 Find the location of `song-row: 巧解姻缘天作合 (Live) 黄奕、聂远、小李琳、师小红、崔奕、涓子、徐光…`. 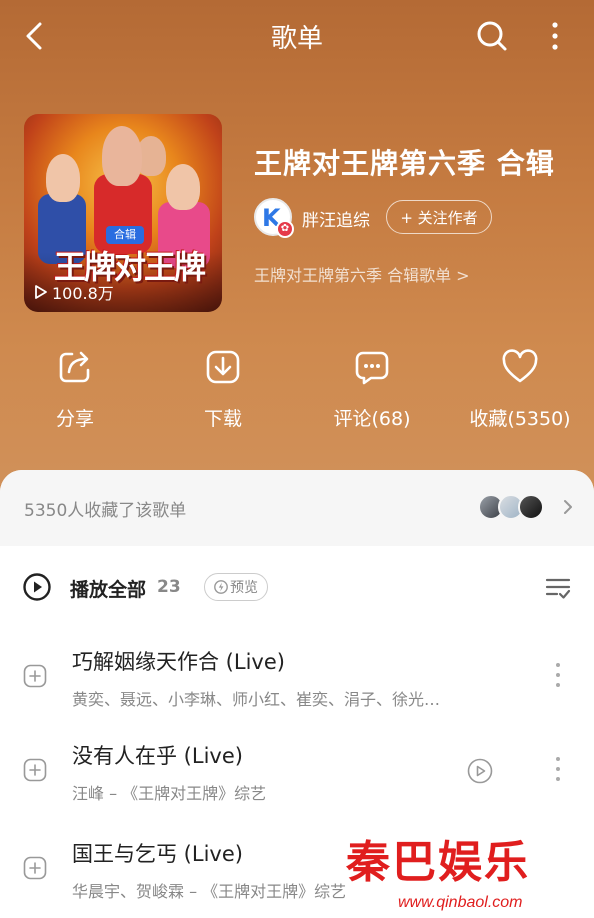

song-row: 巧解姻缘天作合 (Live) 黄奕、聂远、小李琳、师小红、崔奕、涓子、徐光… is located at coordinates (297, 677).